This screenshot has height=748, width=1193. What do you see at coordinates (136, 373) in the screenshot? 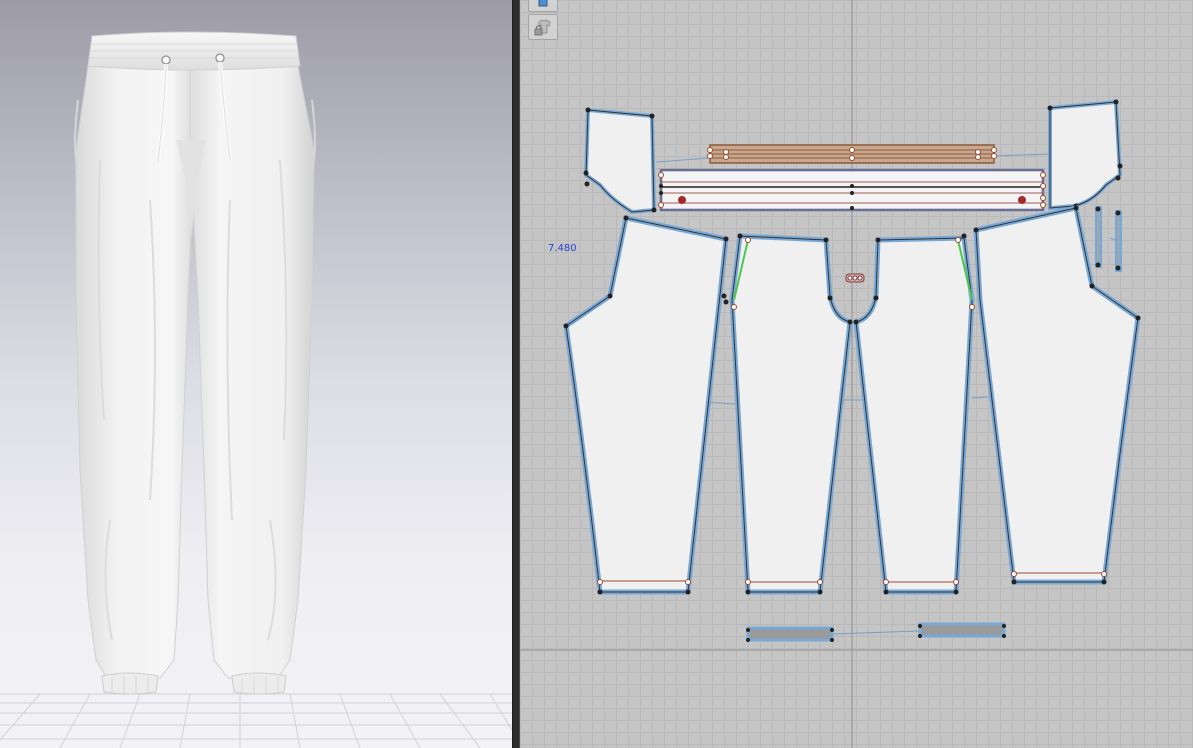
I see `left-leg` at bounding box center [136, 373].